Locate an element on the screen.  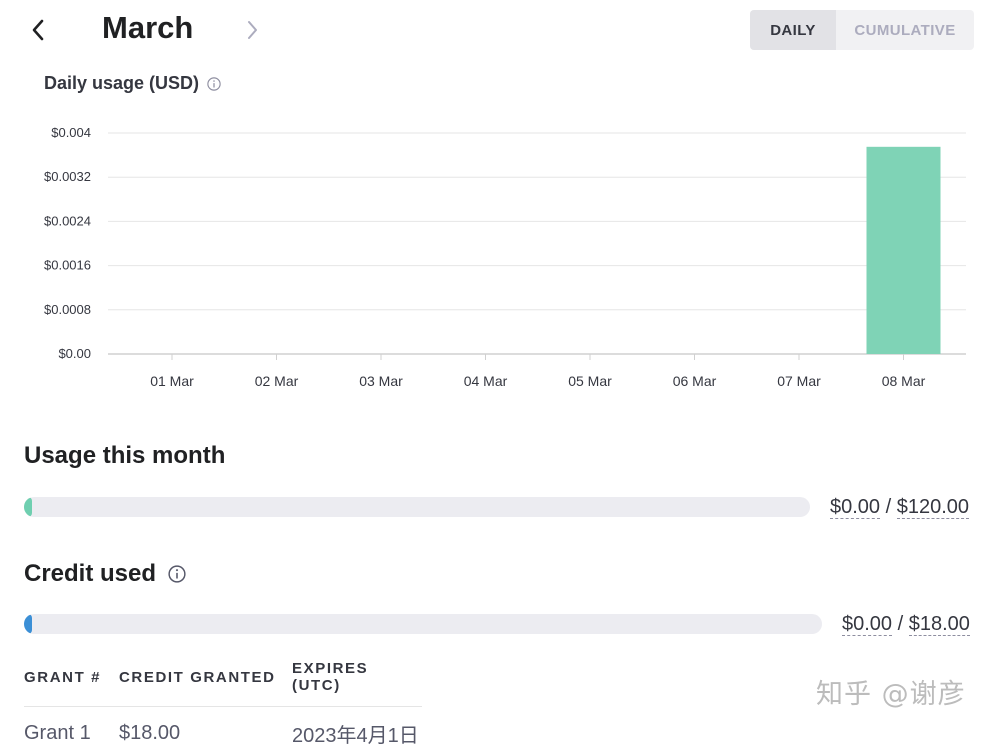
chart-title-text: Daily usage (USD) is located at coordinates (121, 83).